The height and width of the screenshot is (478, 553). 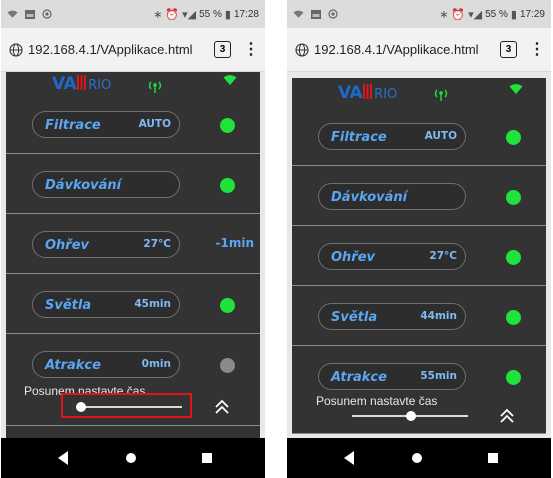 What do you see at coordinates (532, 14) in the screenshot?
I see `clock: 17:29` at bounding box center [532, 14].